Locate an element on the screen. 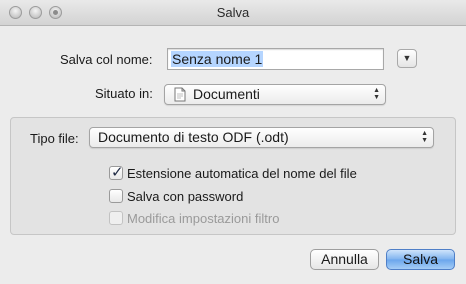 The height and width of the screenshot is (284, 466). password-checkbox is located at coordinates (116, 196).